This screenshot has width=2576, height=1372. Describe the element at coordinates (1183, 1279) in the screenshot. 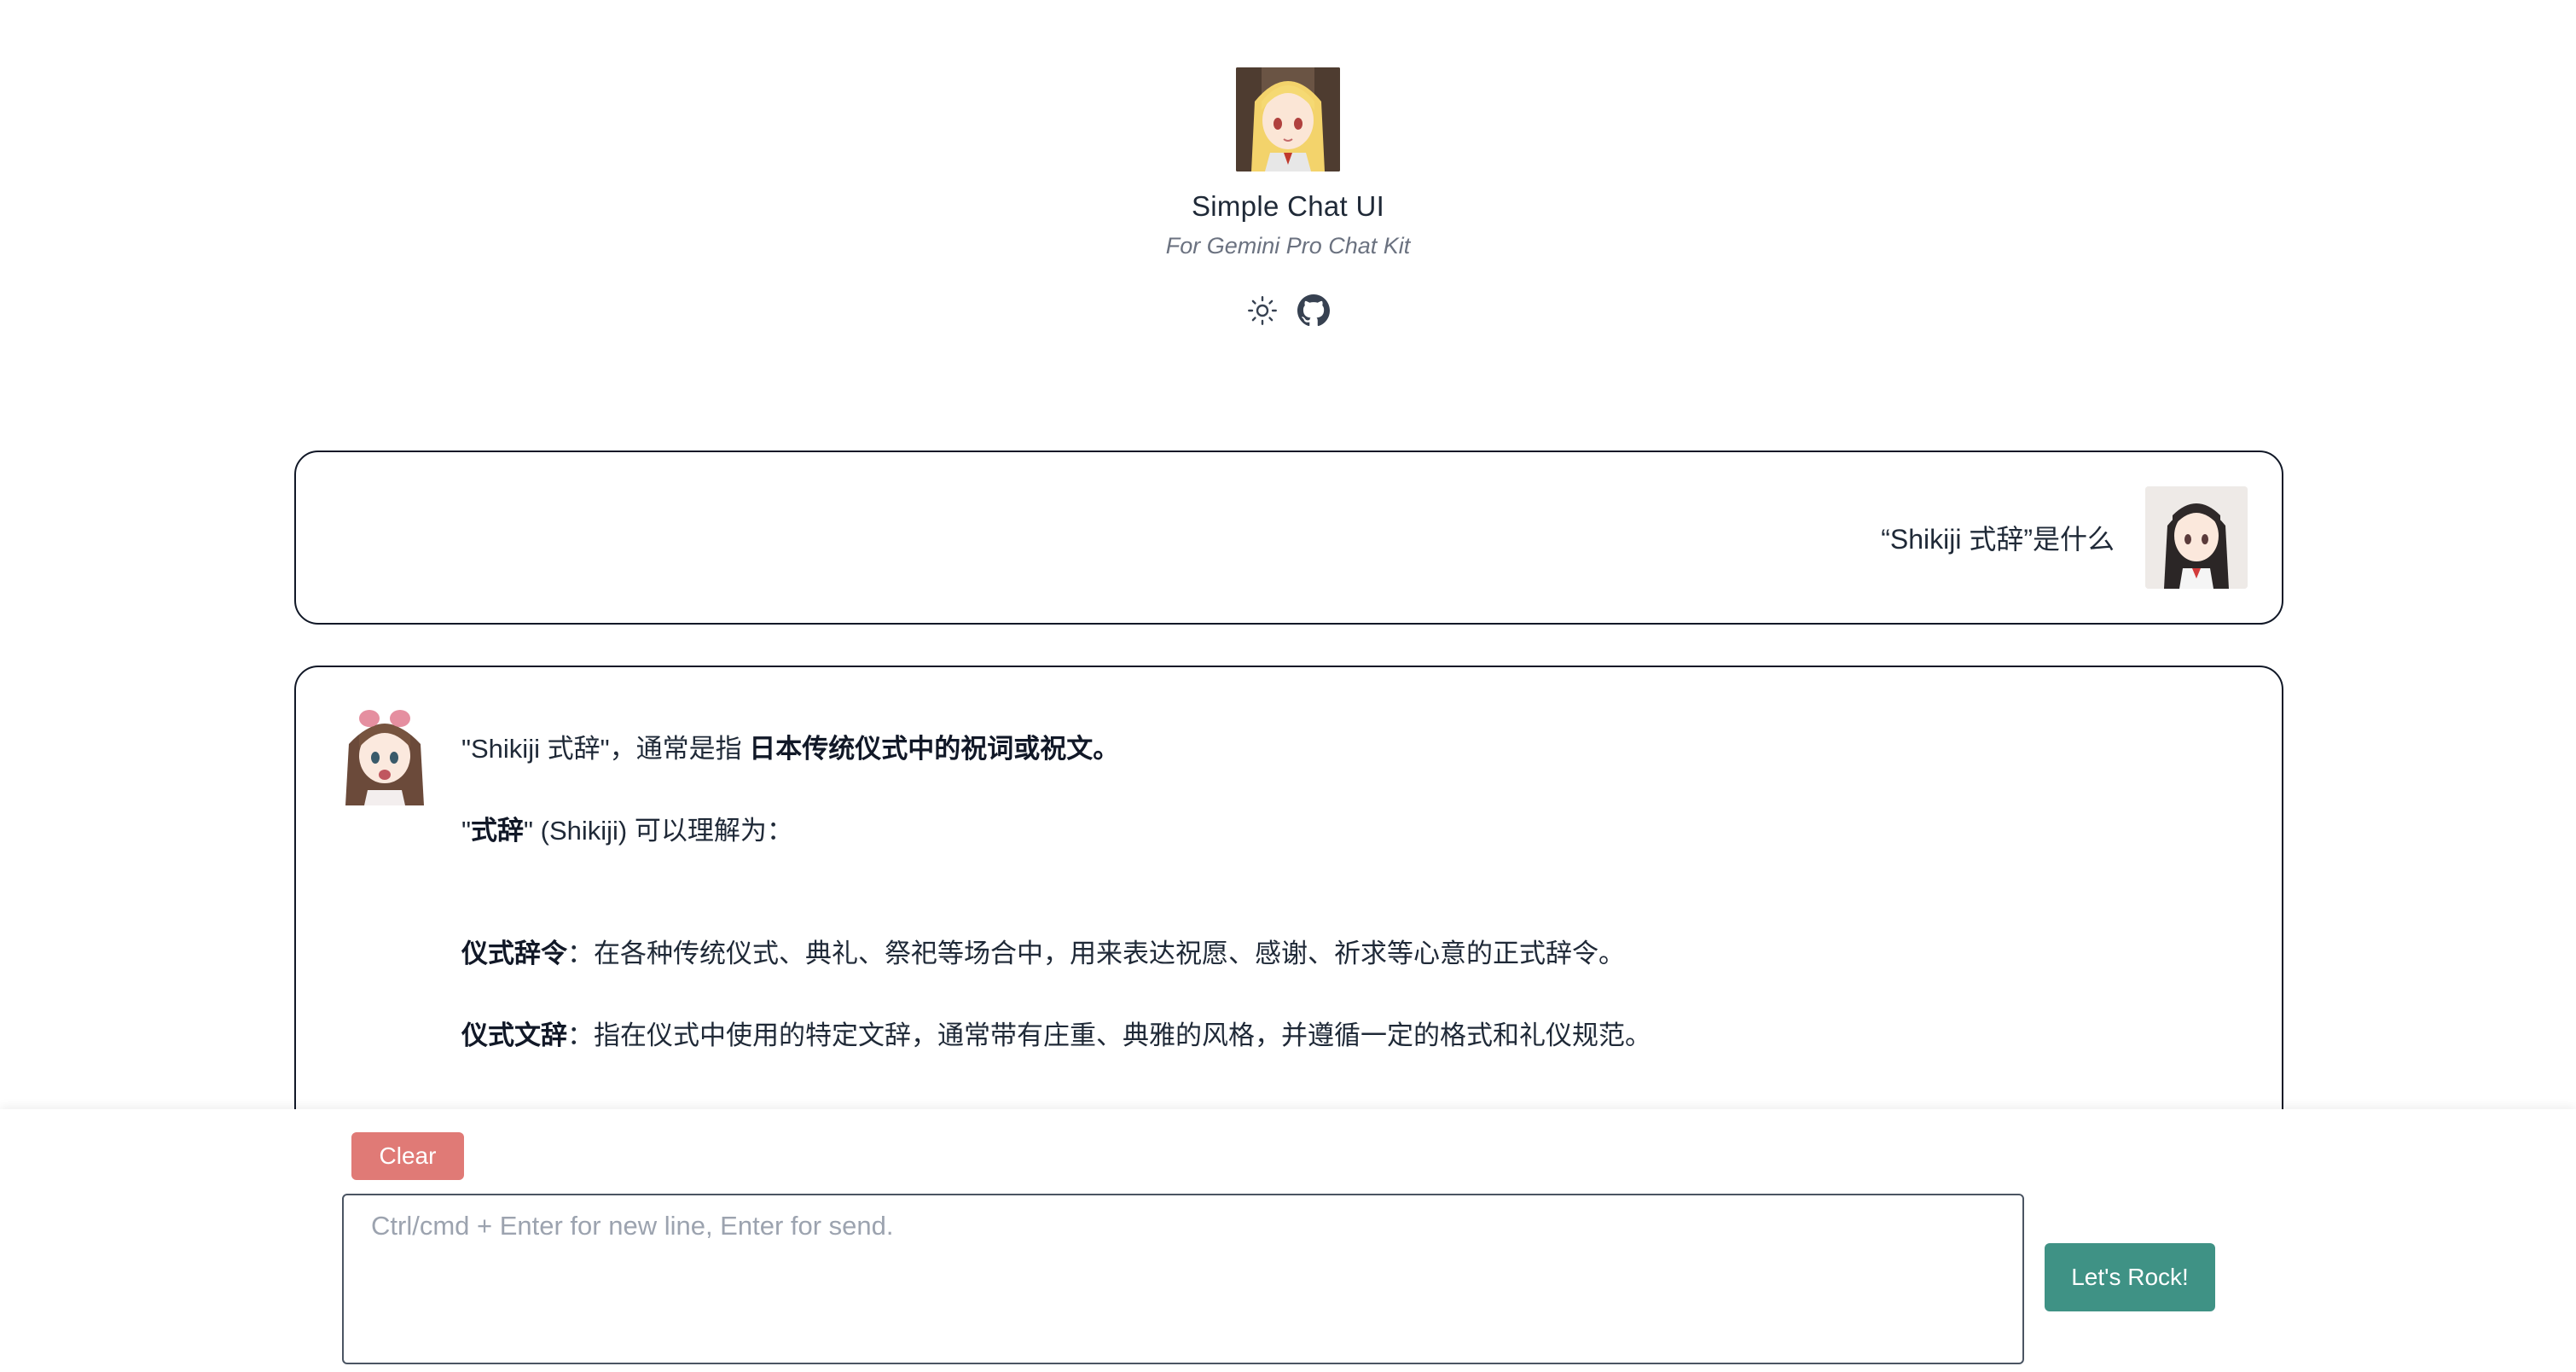

I see `message-input` at that location.